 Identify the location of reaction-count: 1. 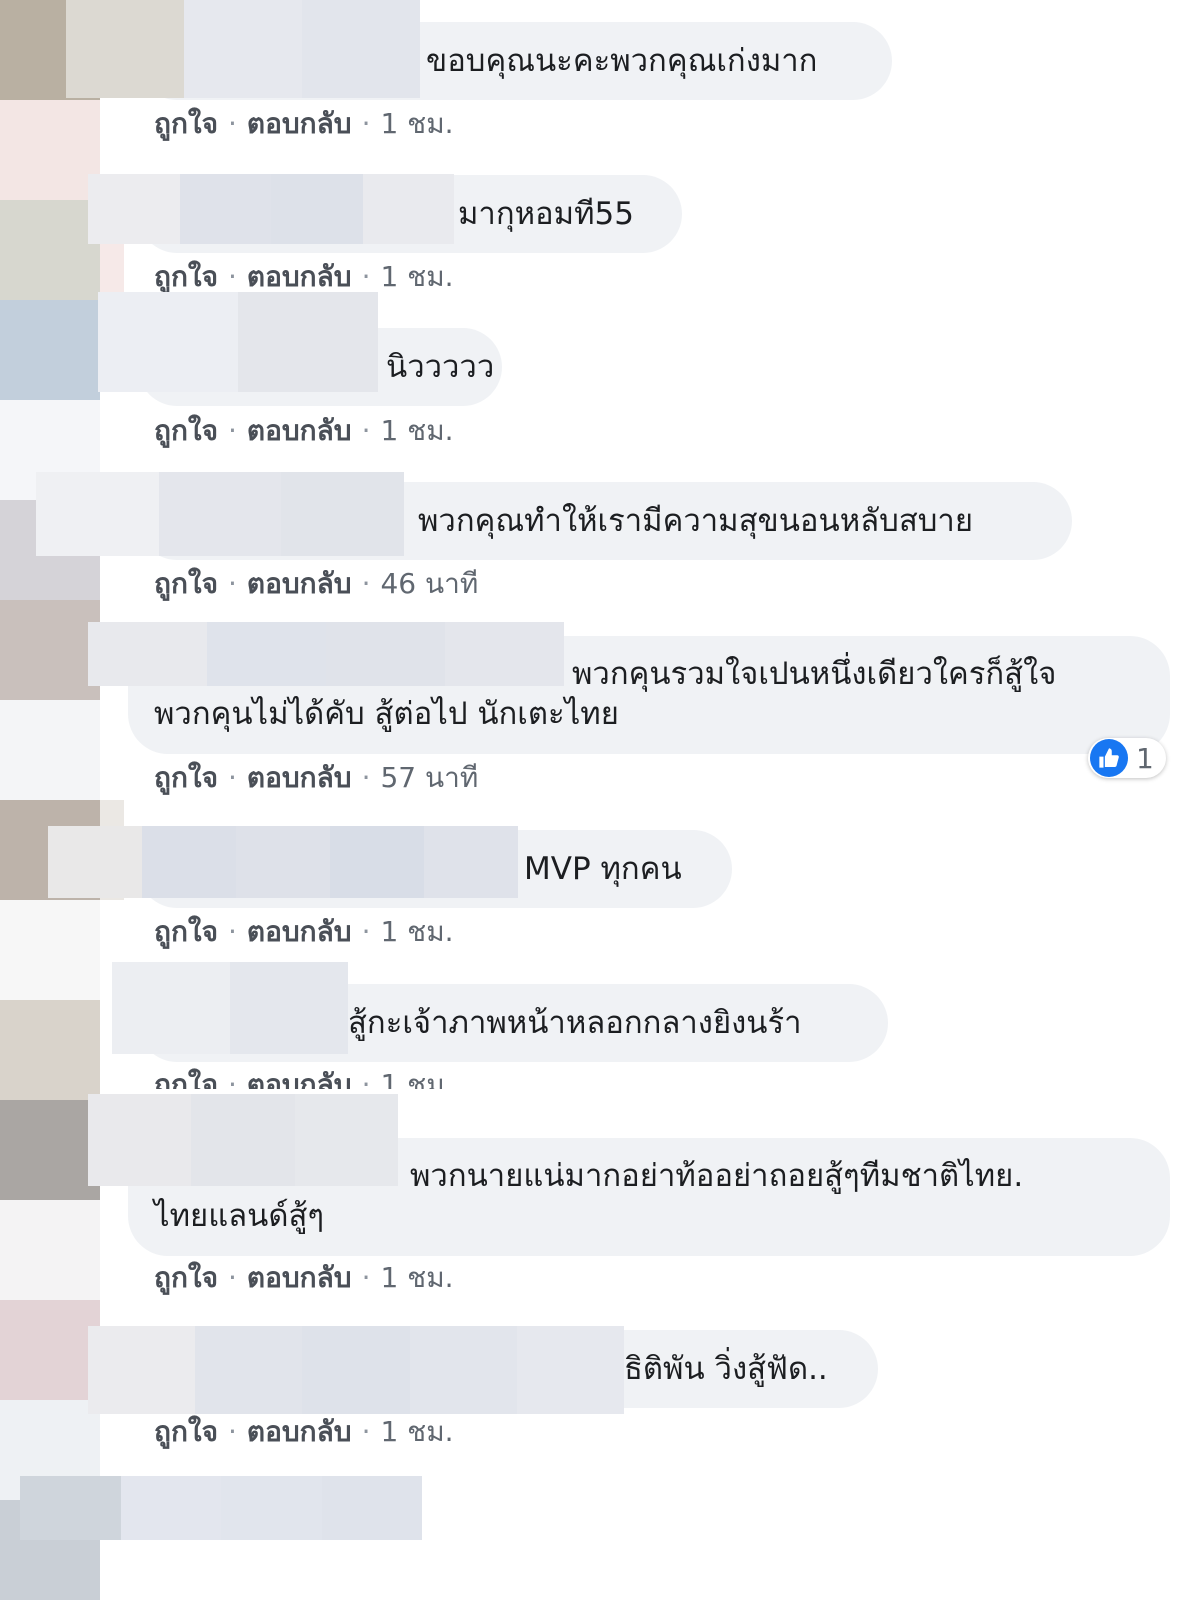
(1145, 758).